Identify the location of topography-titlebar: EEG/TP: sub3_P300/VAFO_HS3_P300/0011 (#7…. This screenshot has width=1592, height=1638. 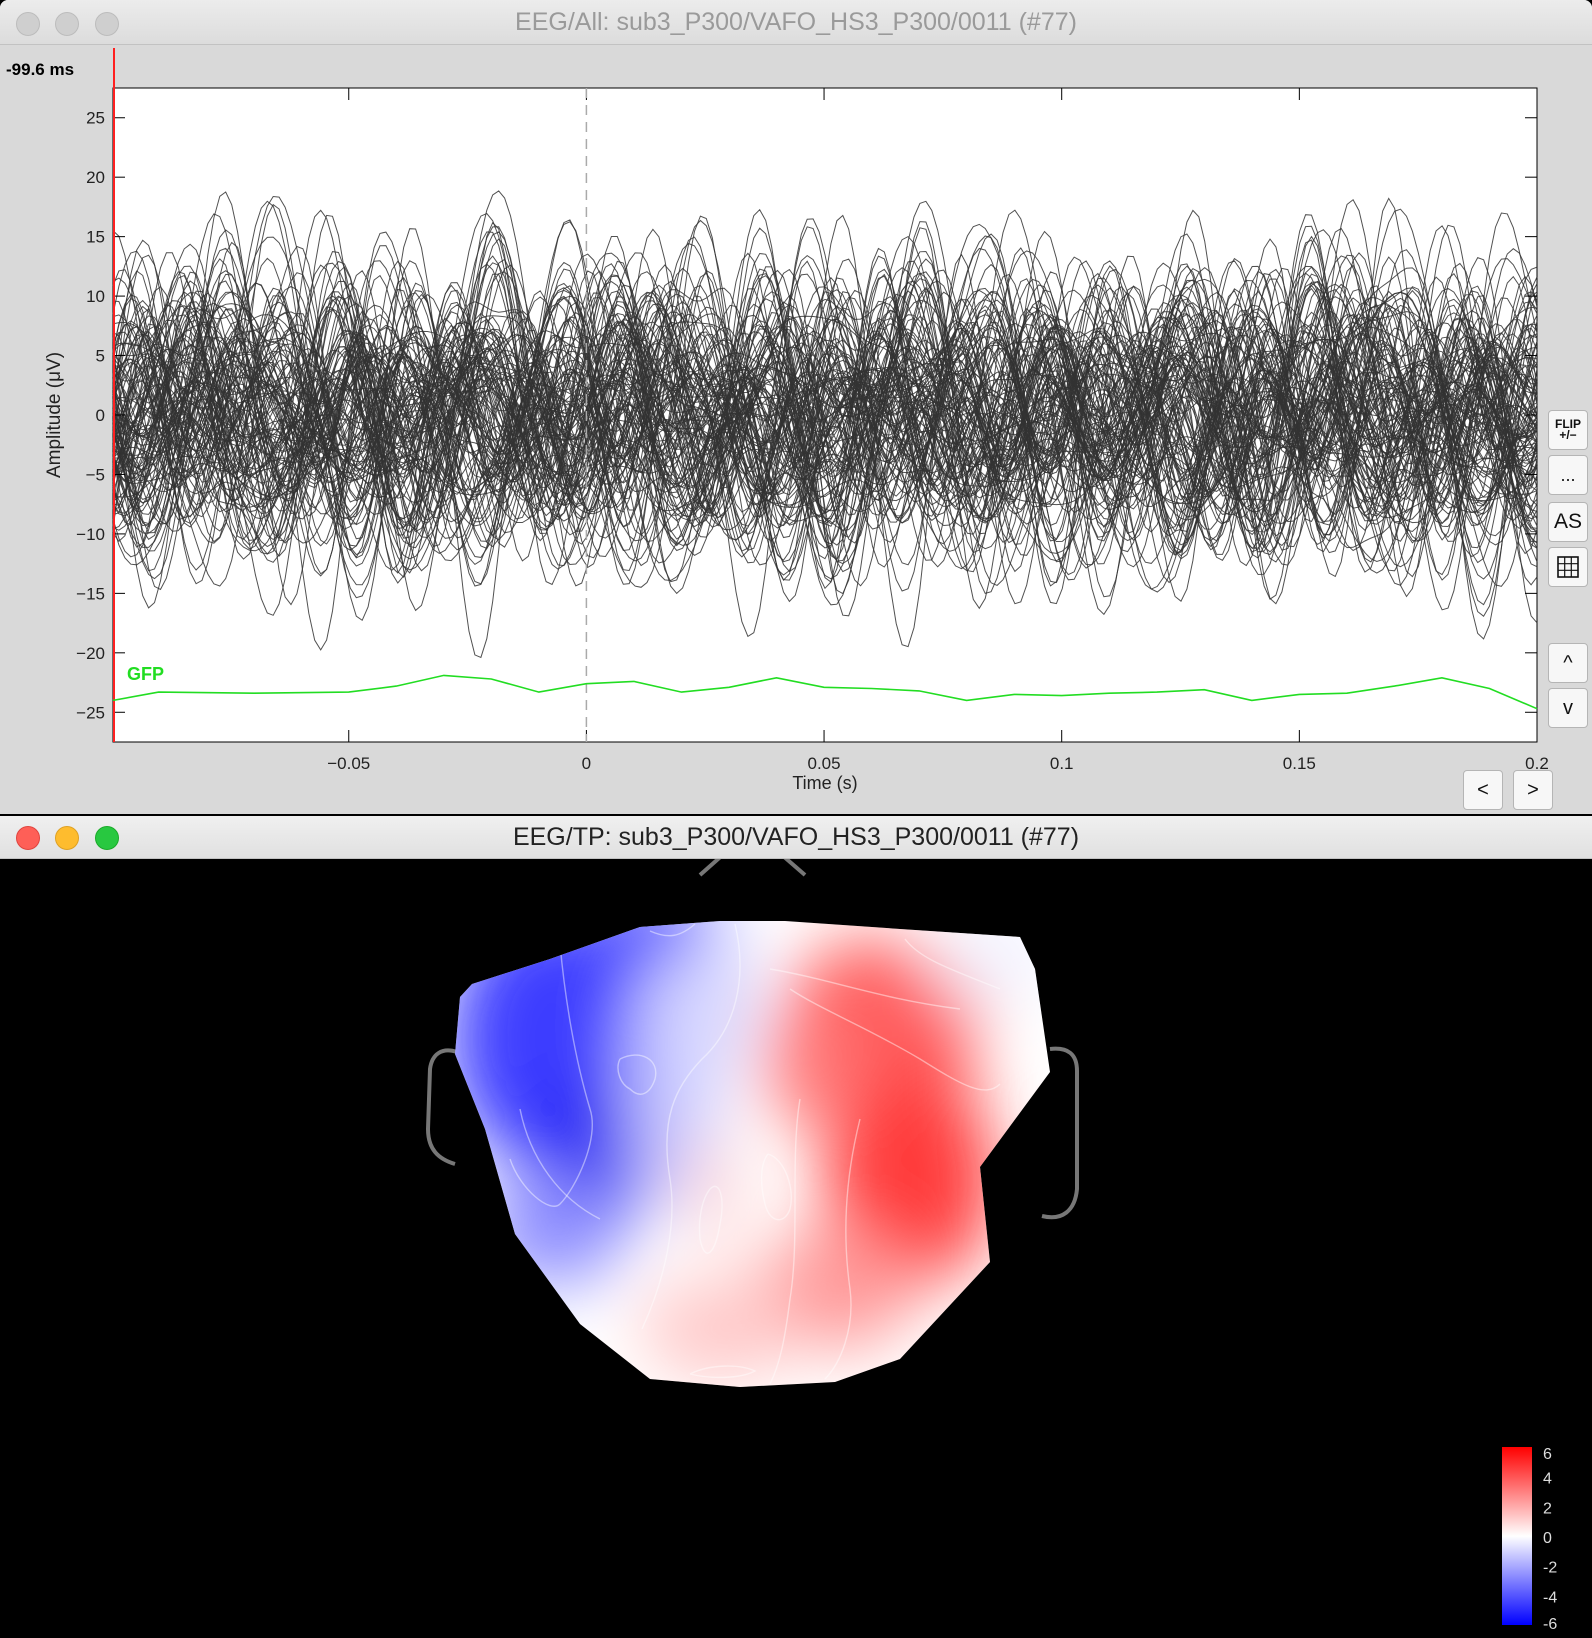
(796, 837).